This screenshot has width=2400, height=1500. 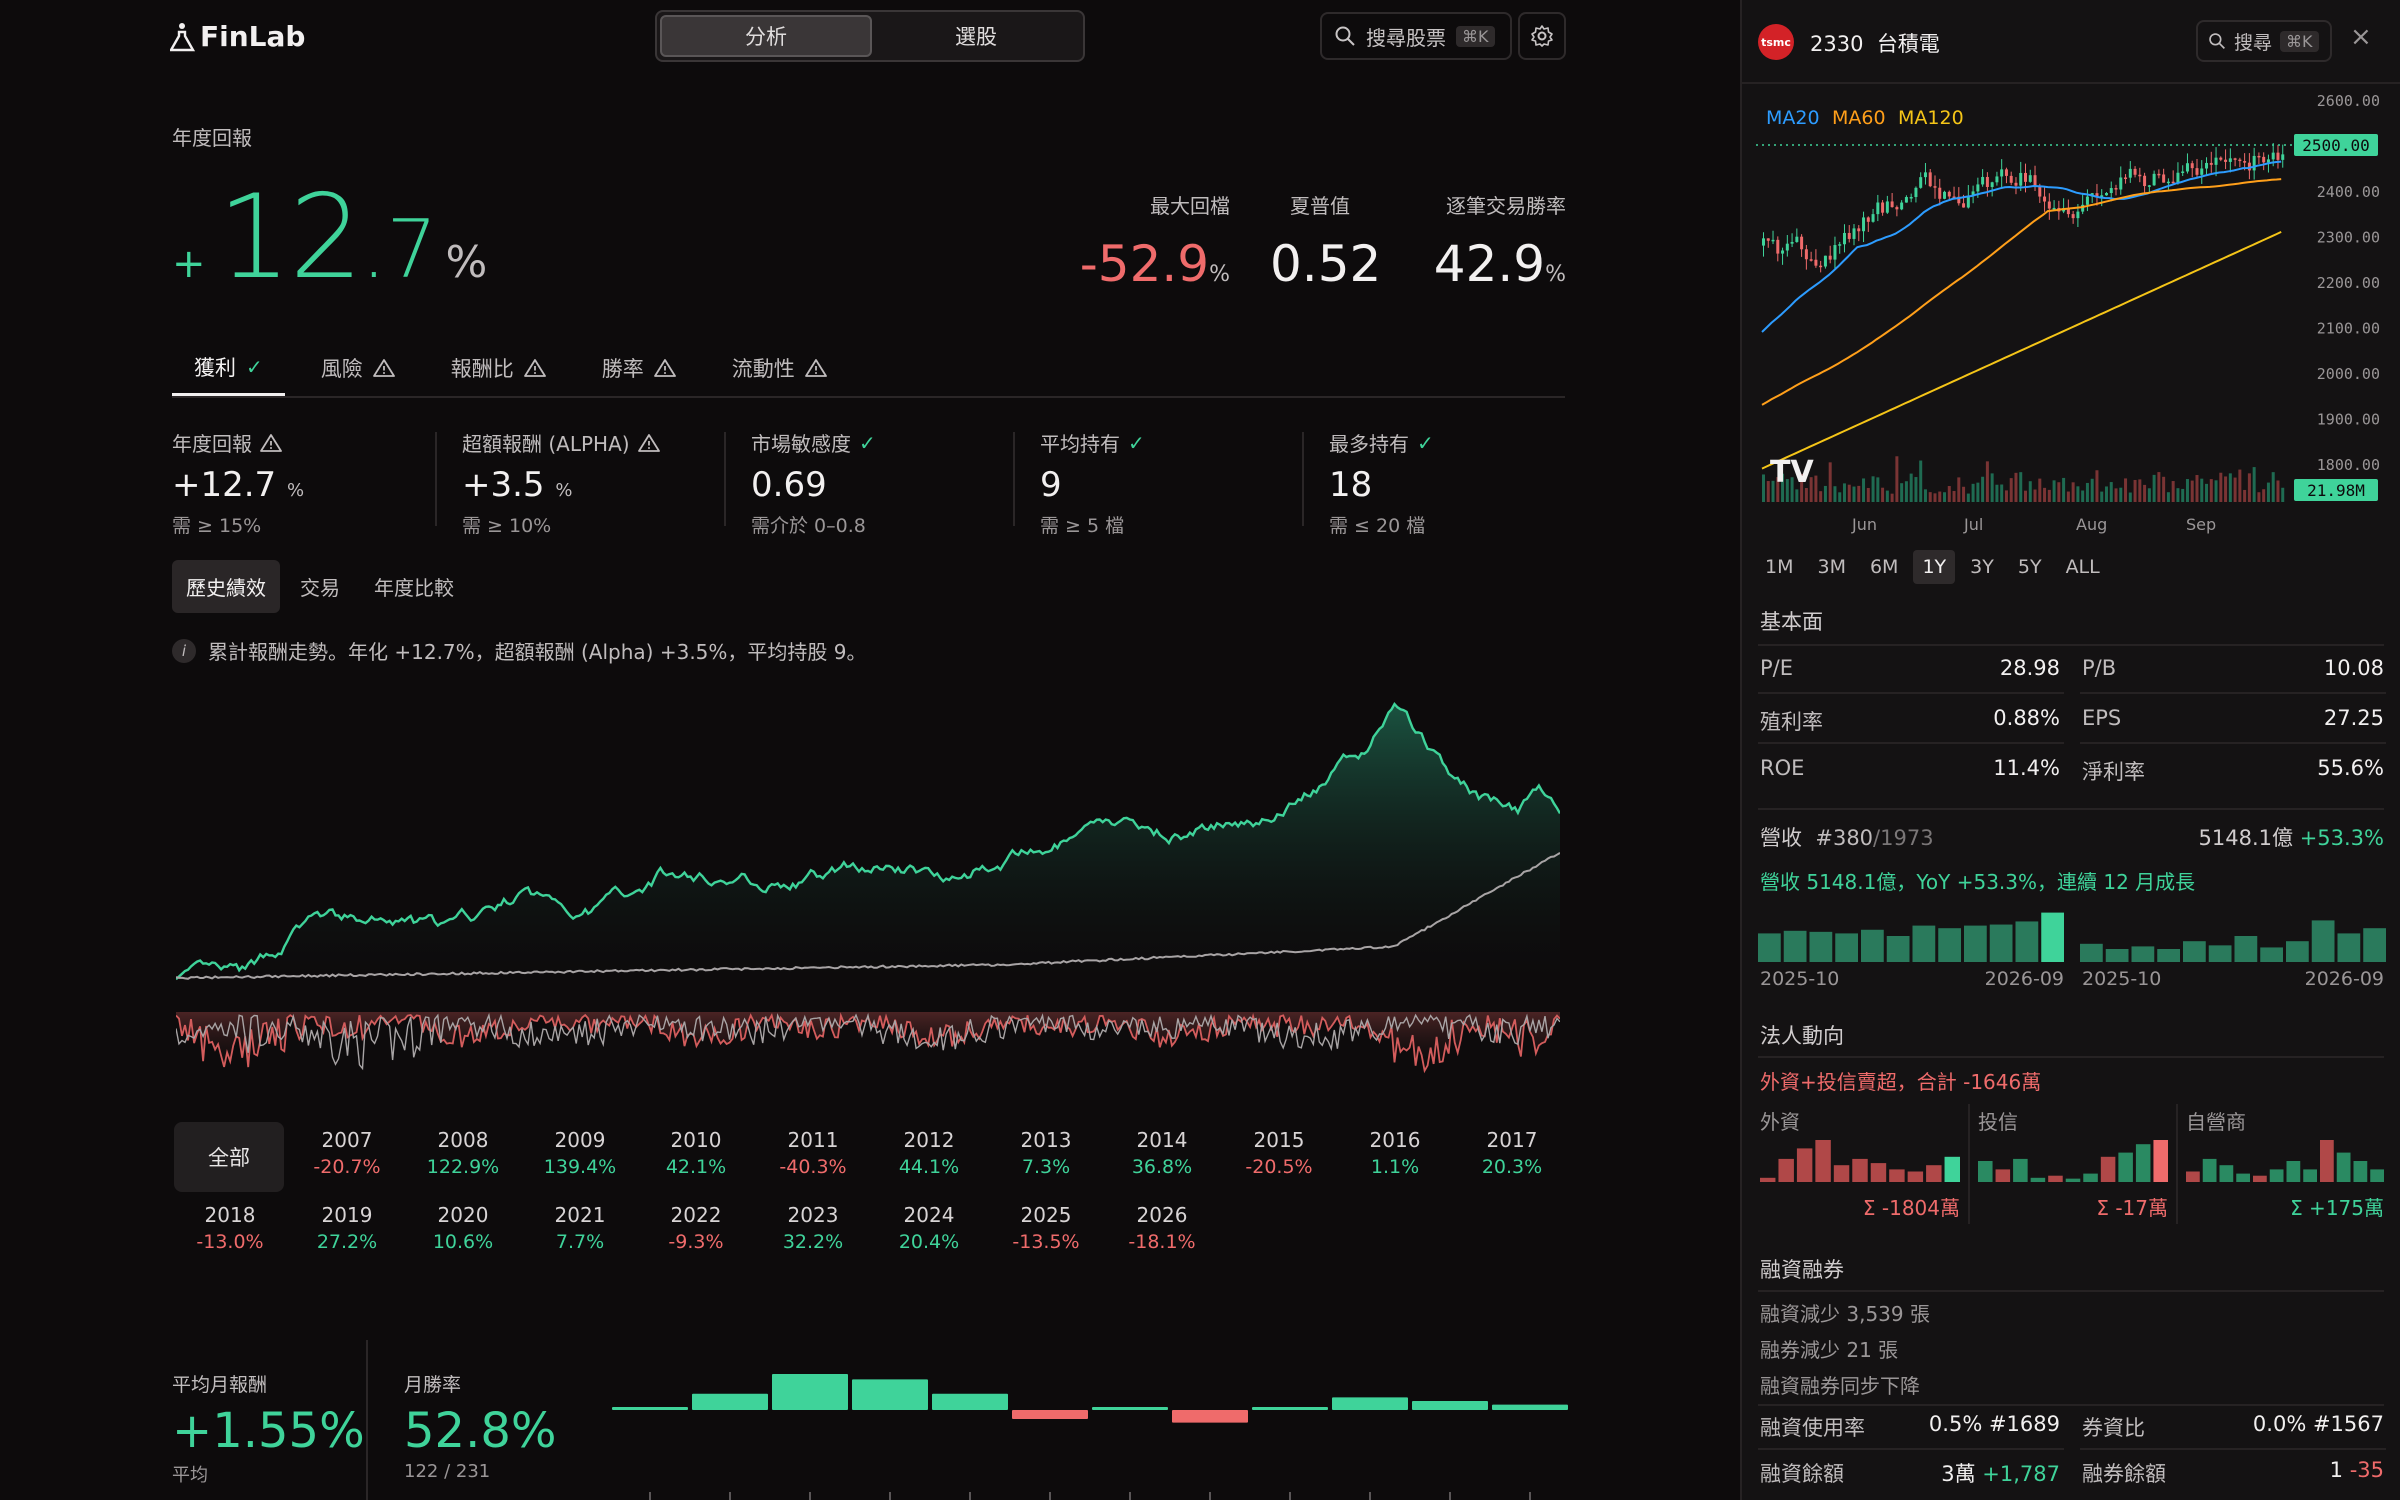 I want to click on range-1m: 1M, so click(x=1779, y=567).